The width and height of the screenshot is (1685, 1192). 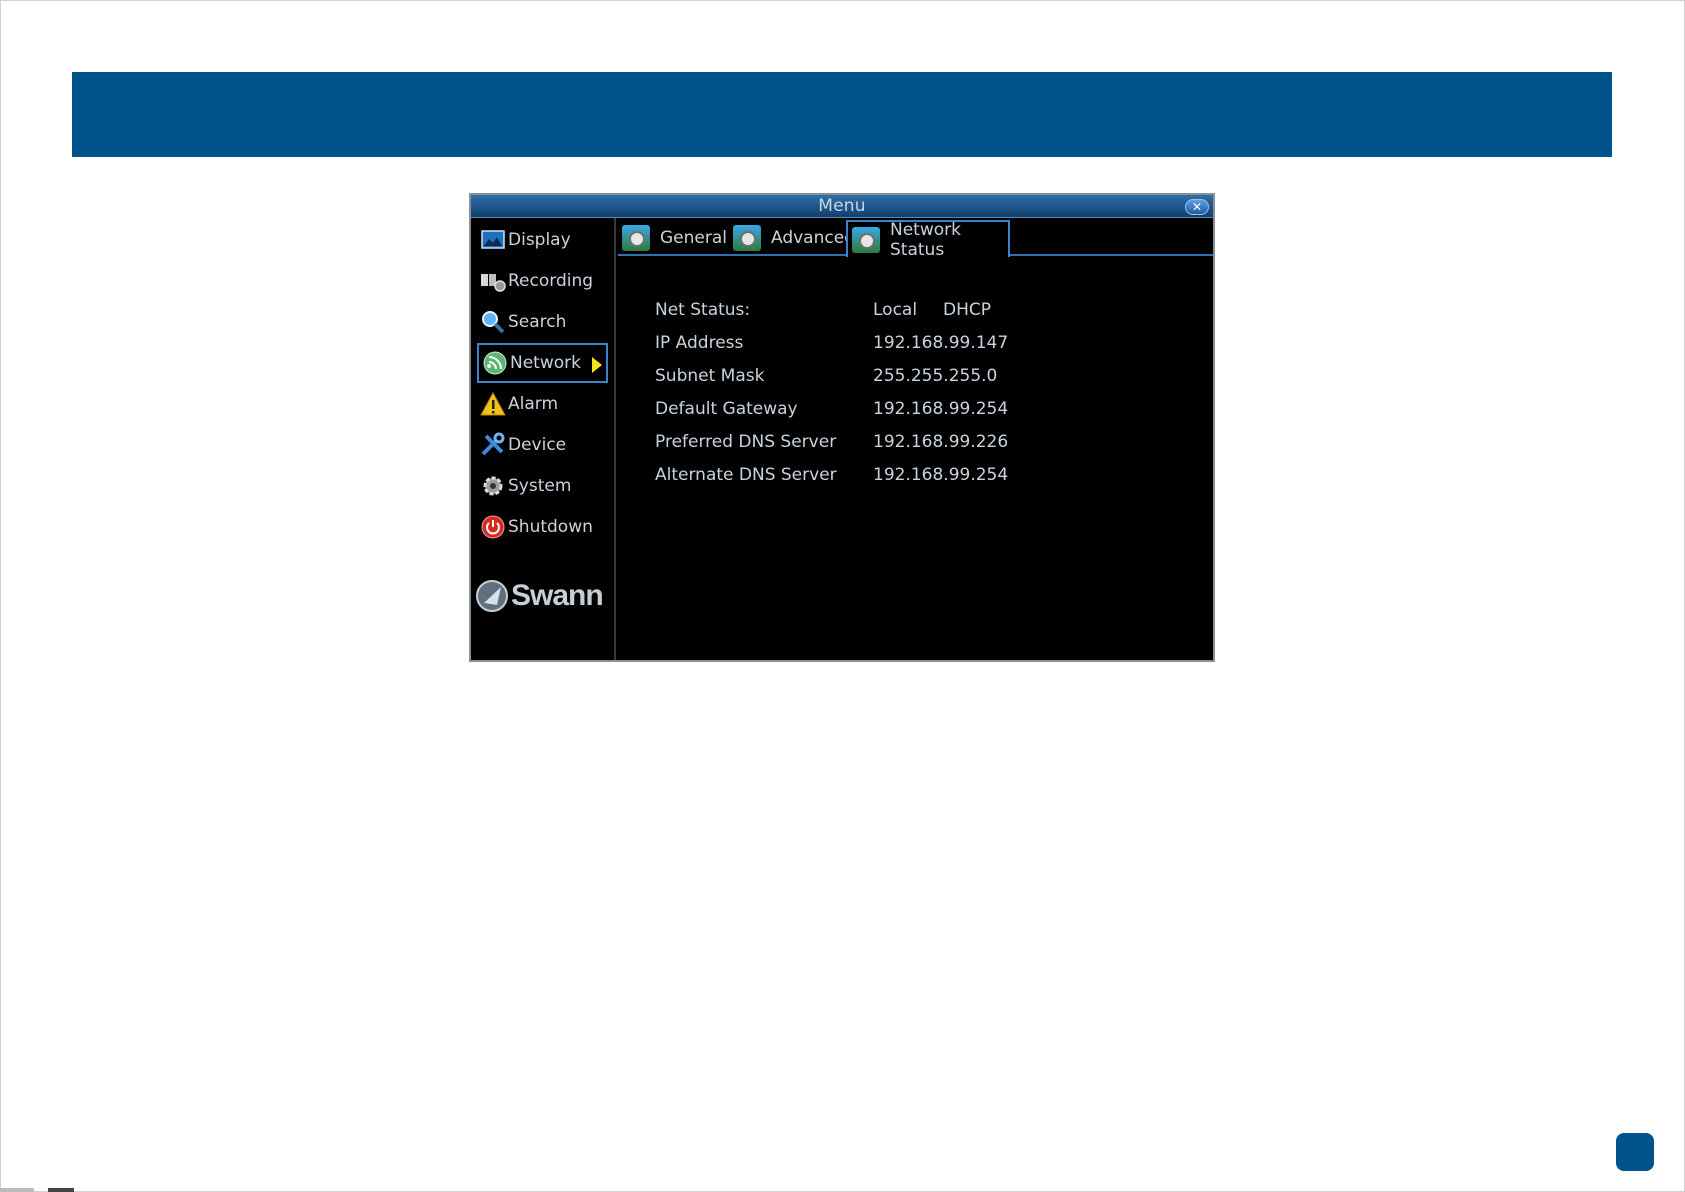 I want to click on chevron-right-icon, so click(x=597, y=365).